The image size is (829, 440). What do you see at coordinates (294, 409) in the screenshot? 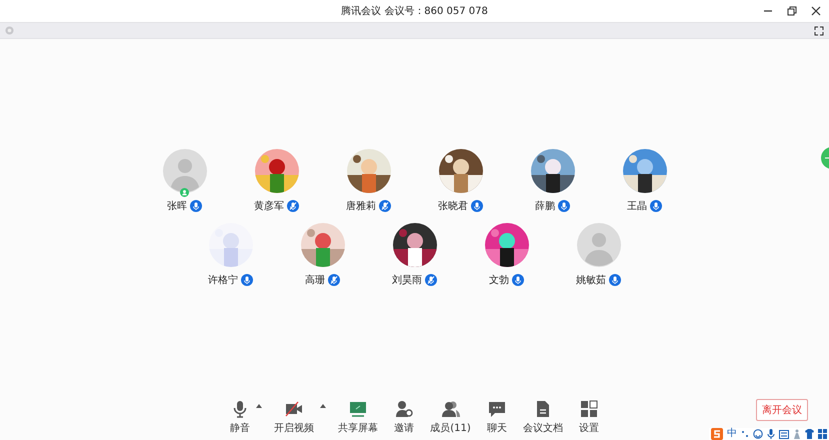
I see `crossed-camera-icon` at bounding box center [294, 409].